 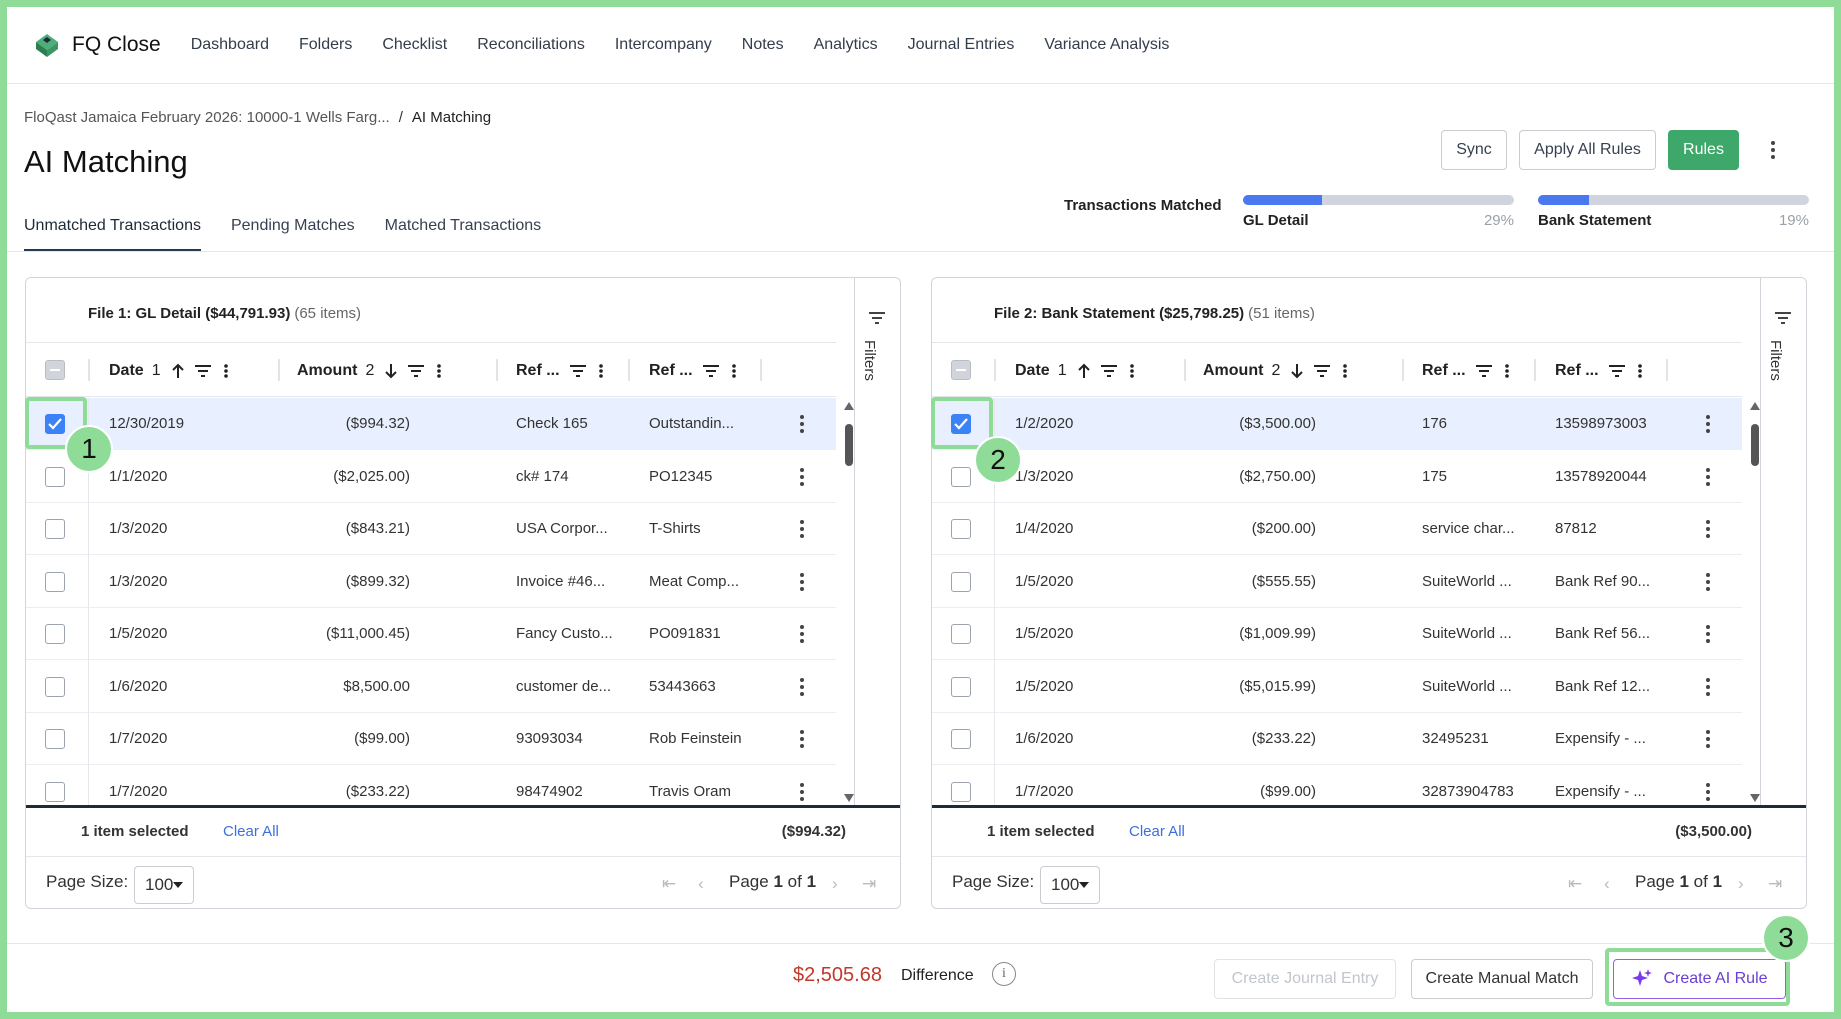 What do you see at coordinates (431, 687) in the screenshot?
I see `table-row: 1/6/2020 $8,500.00 customer de... 53443663` at bounding box center [431, 687].